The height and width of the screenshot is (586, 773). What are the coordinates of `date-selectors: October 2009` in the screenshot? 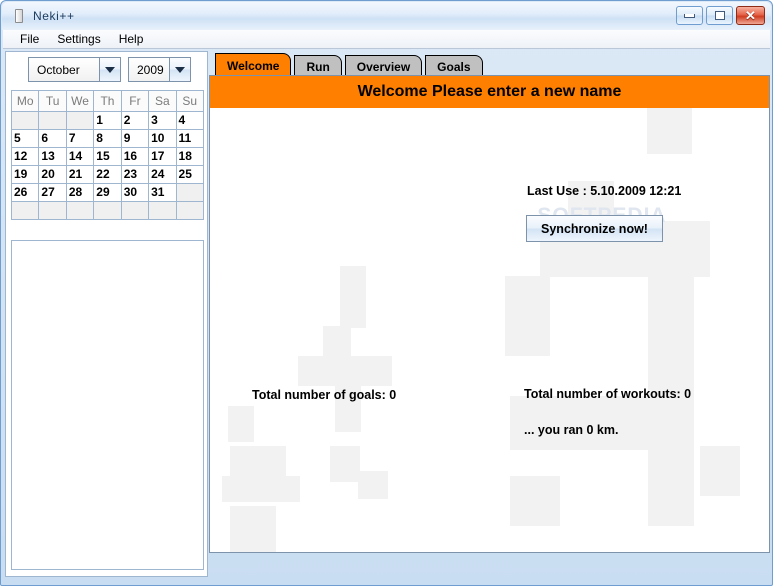 It's located at (109, 69).